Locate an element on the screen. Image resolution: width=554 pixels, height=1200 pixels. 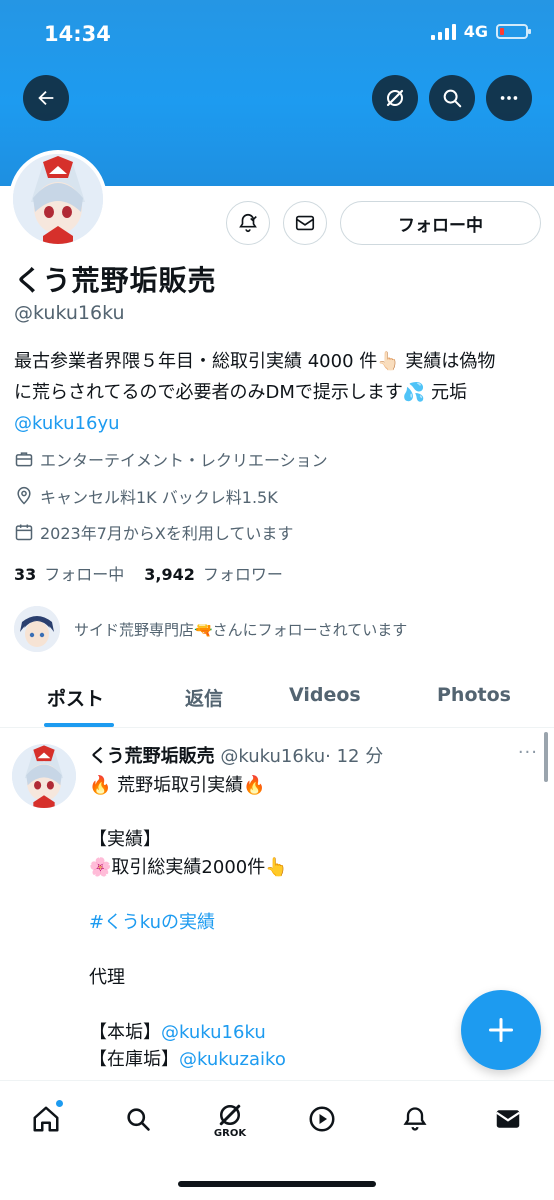
tweet-more-button: ··· is located at coordinates (528, 752).